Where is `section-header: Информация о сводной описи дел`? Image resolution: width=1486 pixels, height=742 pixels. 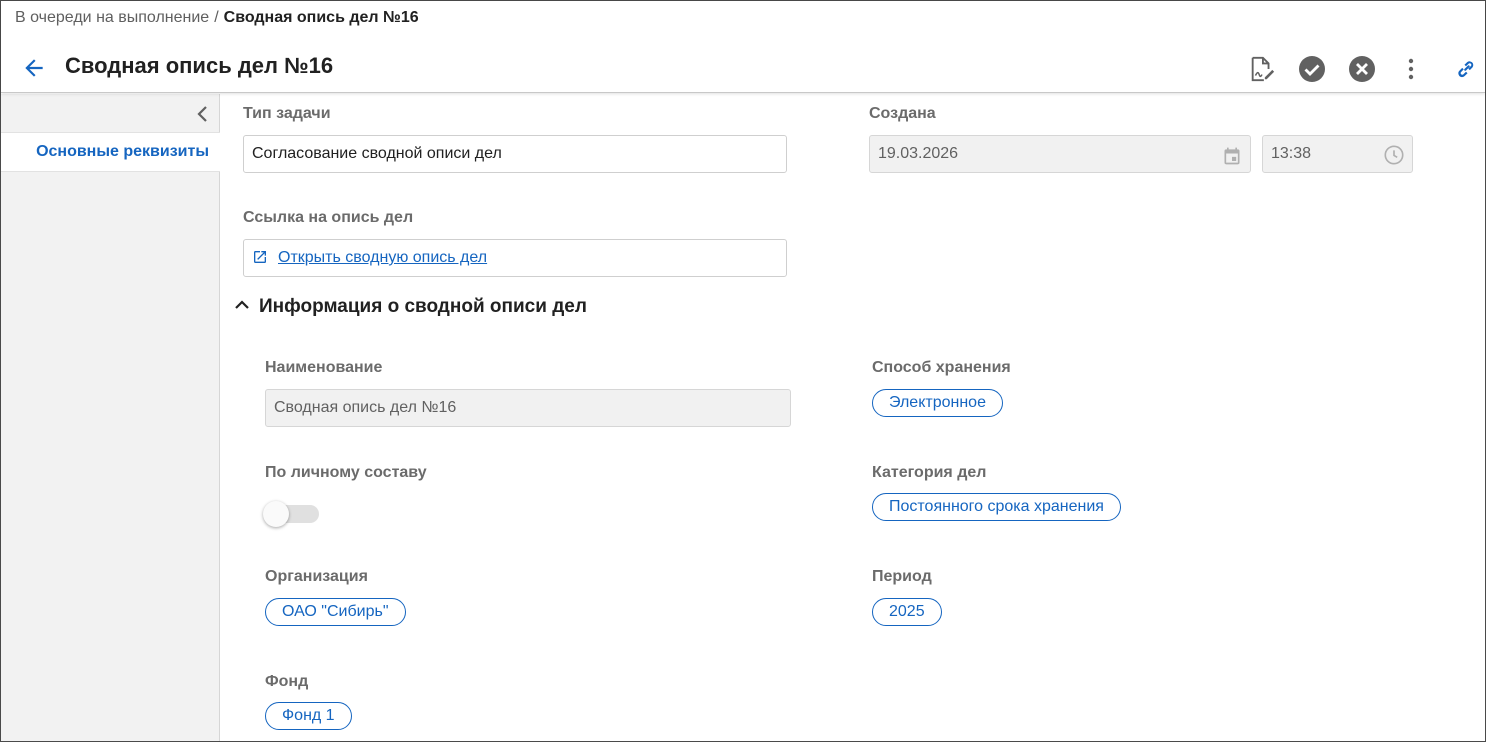 section-header: Информация о сводной описи дел is located at coordinates (410, 307).